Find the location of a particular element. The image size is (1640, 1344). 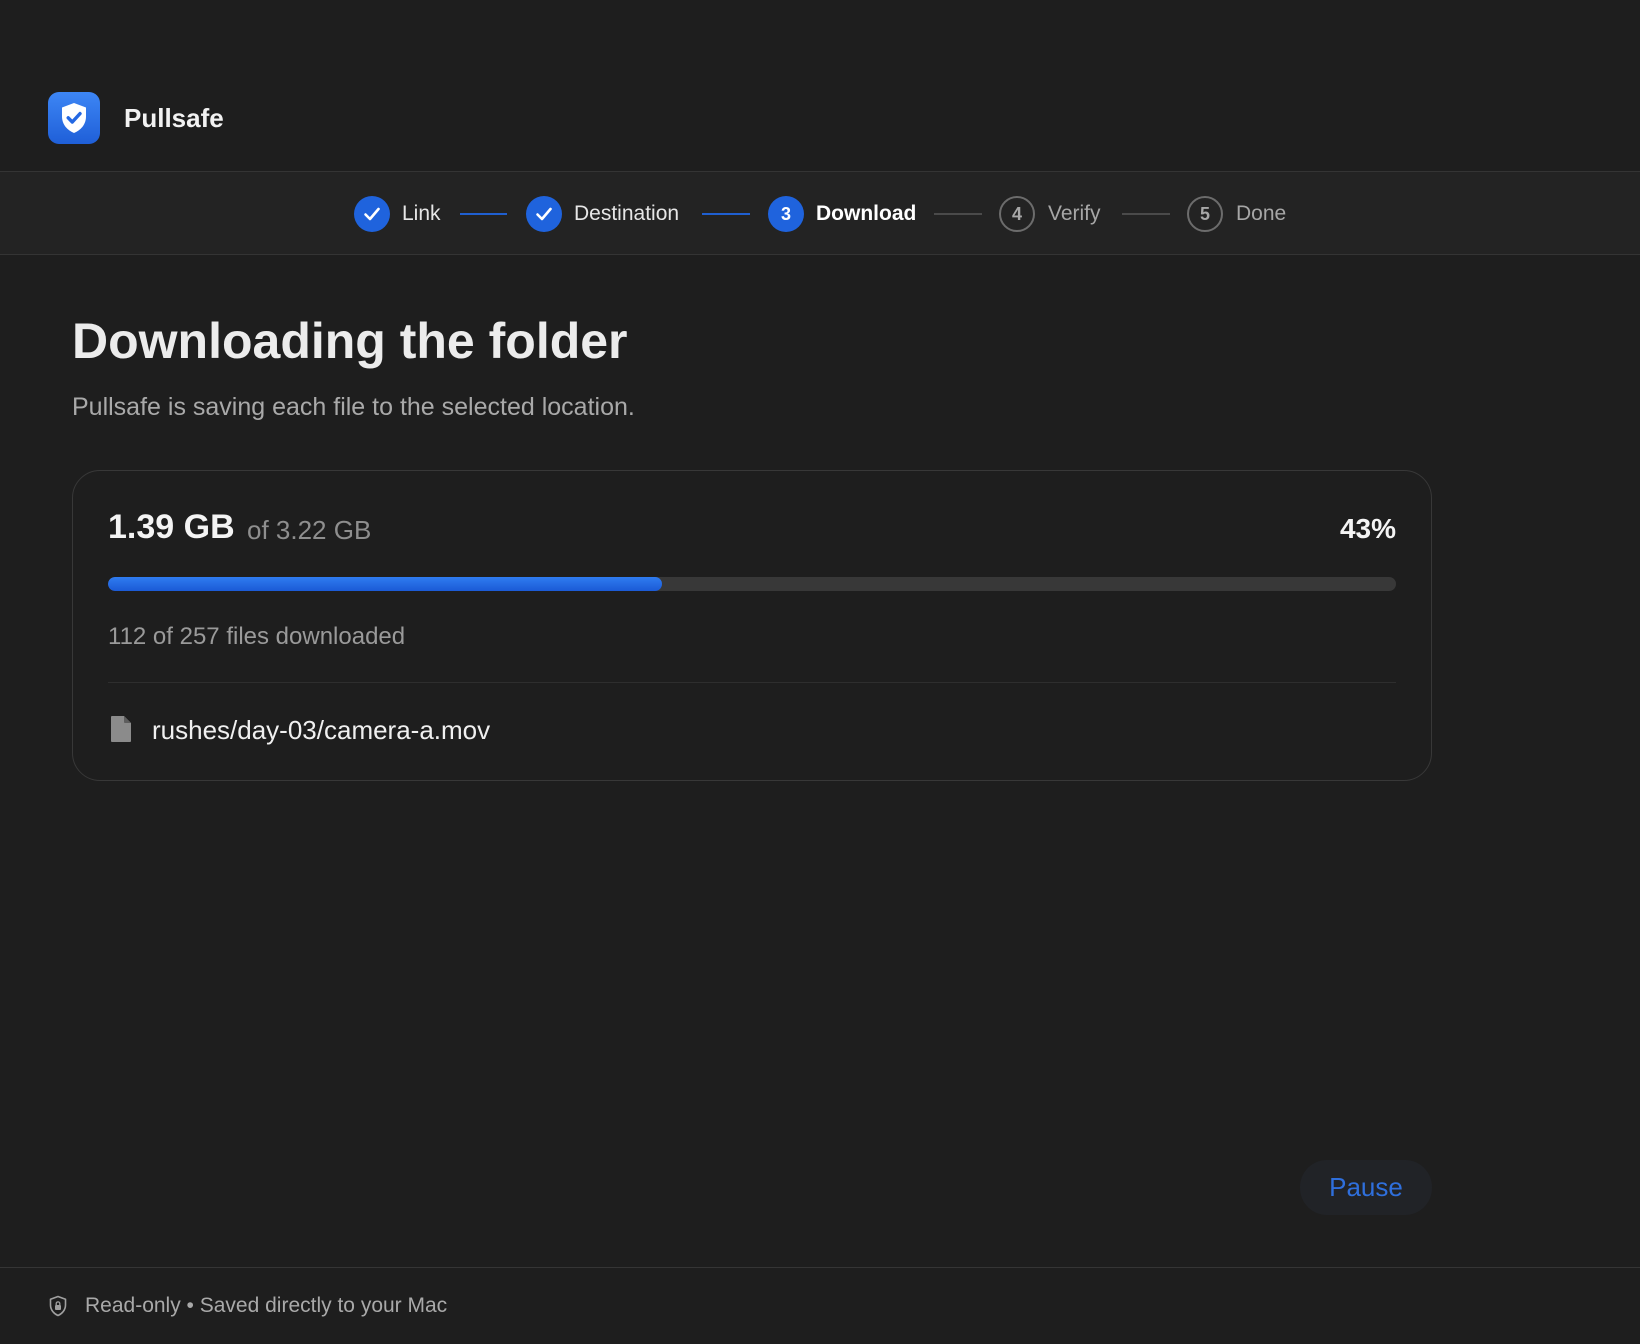

step-done-number: 5 is located at coordinates (1205, 214).